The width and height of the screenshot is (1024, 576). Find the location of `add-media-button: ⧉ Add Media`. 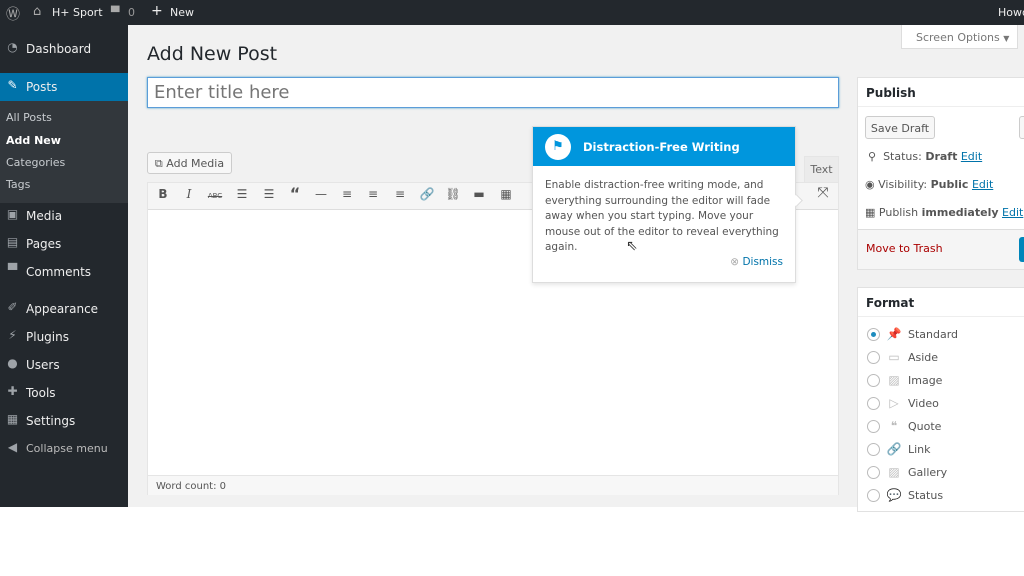

add-media-button: ⧉ Add Media is located at coordinates (189, 163).